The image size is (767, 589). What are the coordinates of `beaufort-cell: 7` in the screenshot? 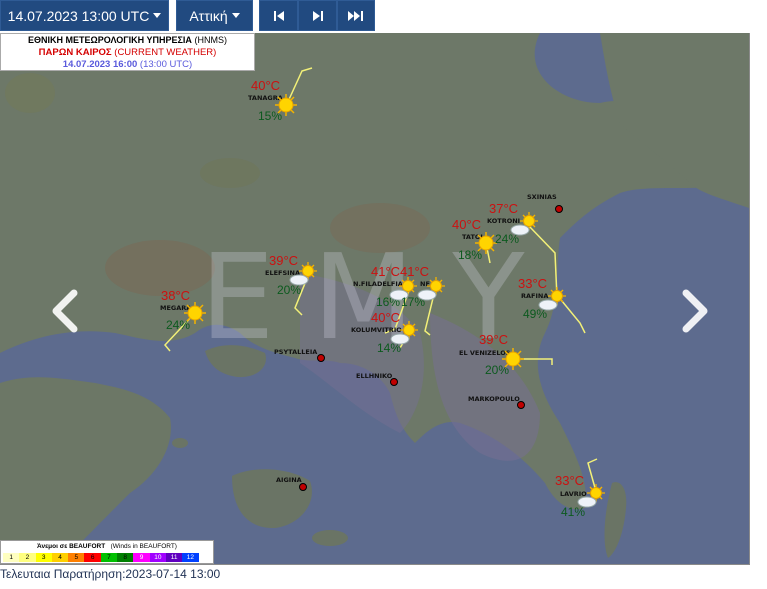 It's located at (109, 557).